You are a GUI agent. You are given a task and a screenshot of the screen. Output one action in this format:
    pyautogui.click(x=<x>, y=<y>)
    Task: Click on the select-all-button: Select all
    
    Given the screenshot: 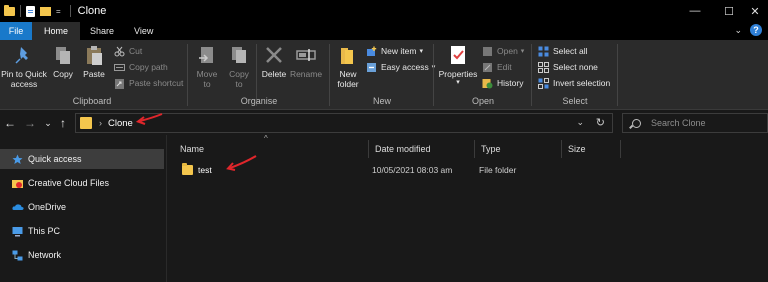 What is the action you would take?
    pyautogui.click(x=563, y=51)
    